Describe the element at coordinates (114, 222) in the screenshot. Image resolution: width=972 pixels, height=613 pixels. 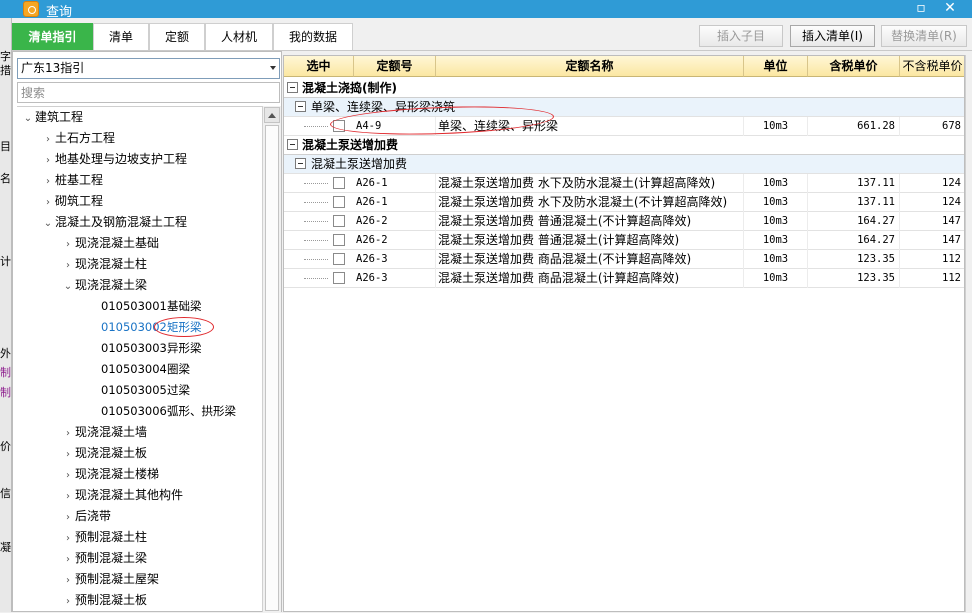
I see `tree-folder-item: ⌄ 混凝土及钢筋混凝土工程` at that location.